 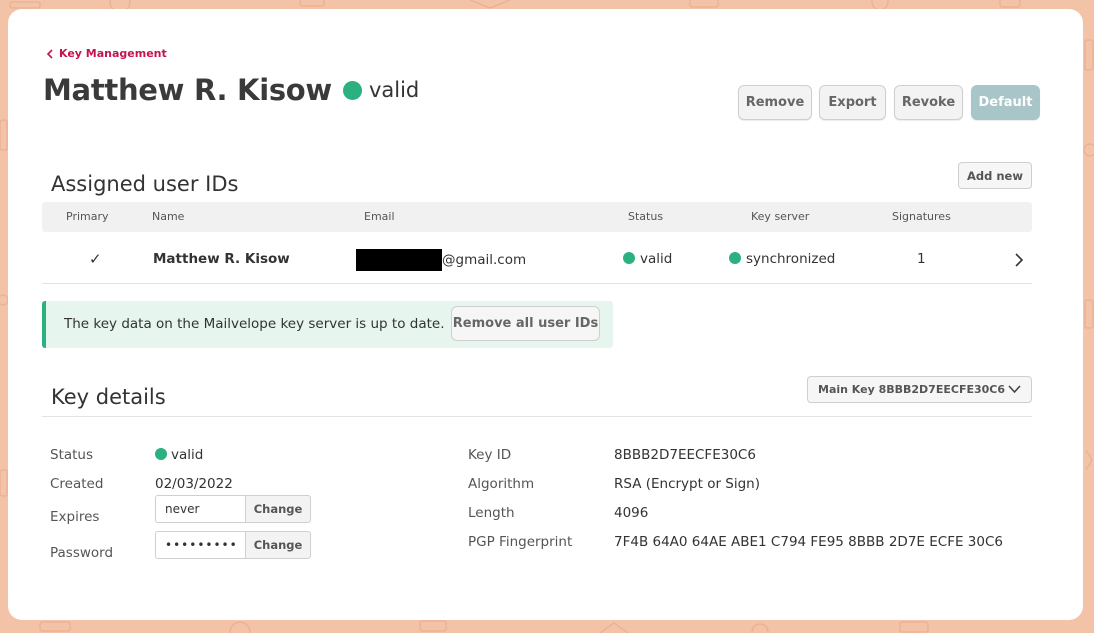 What do you see at coordinates (200, 545) in the screenshot?
I see `password-input: •••••••••` at bounding box center [200, 545].